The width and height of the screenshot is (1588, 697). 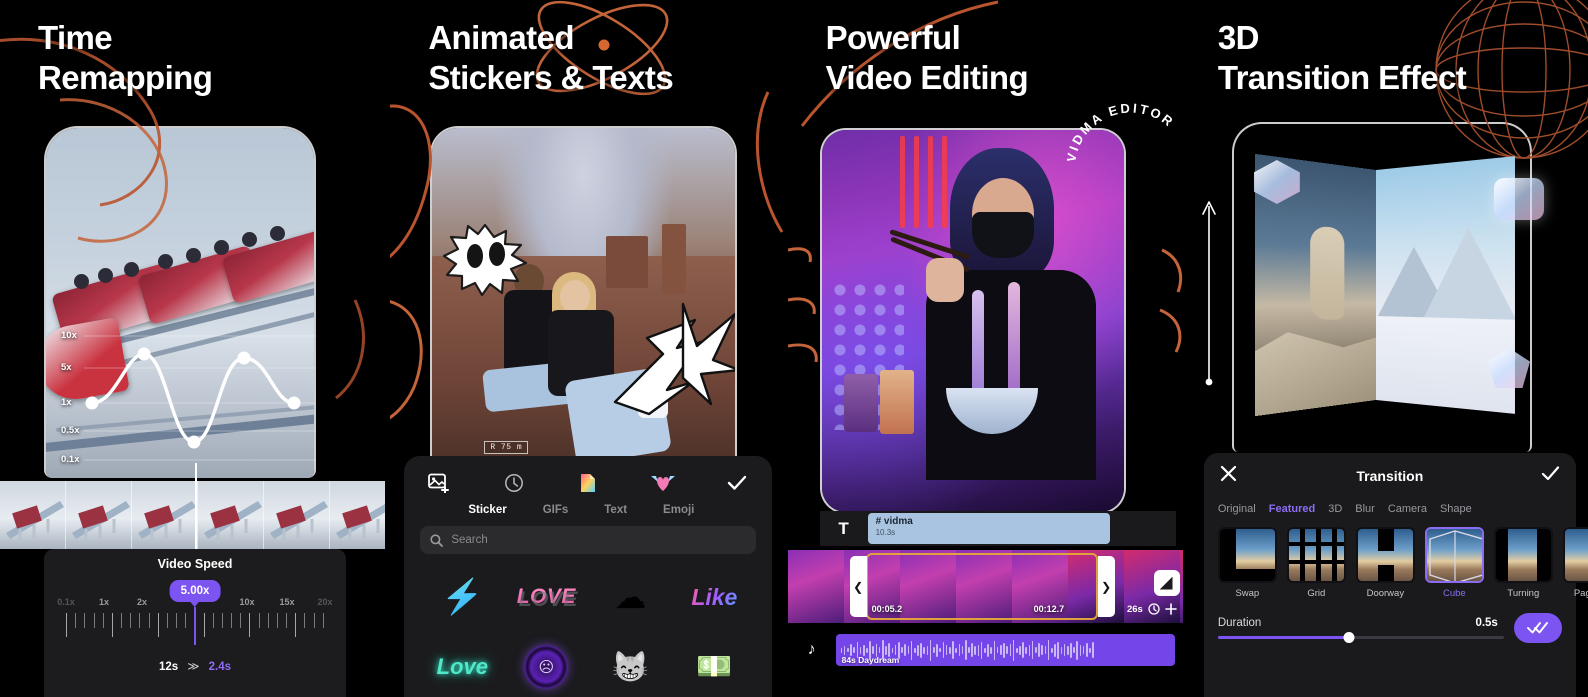 What do you see at coordinates (630, 597) in the screenshot?
I see `sticker-item-cloud: ☁` at bounding box center [630, 597].